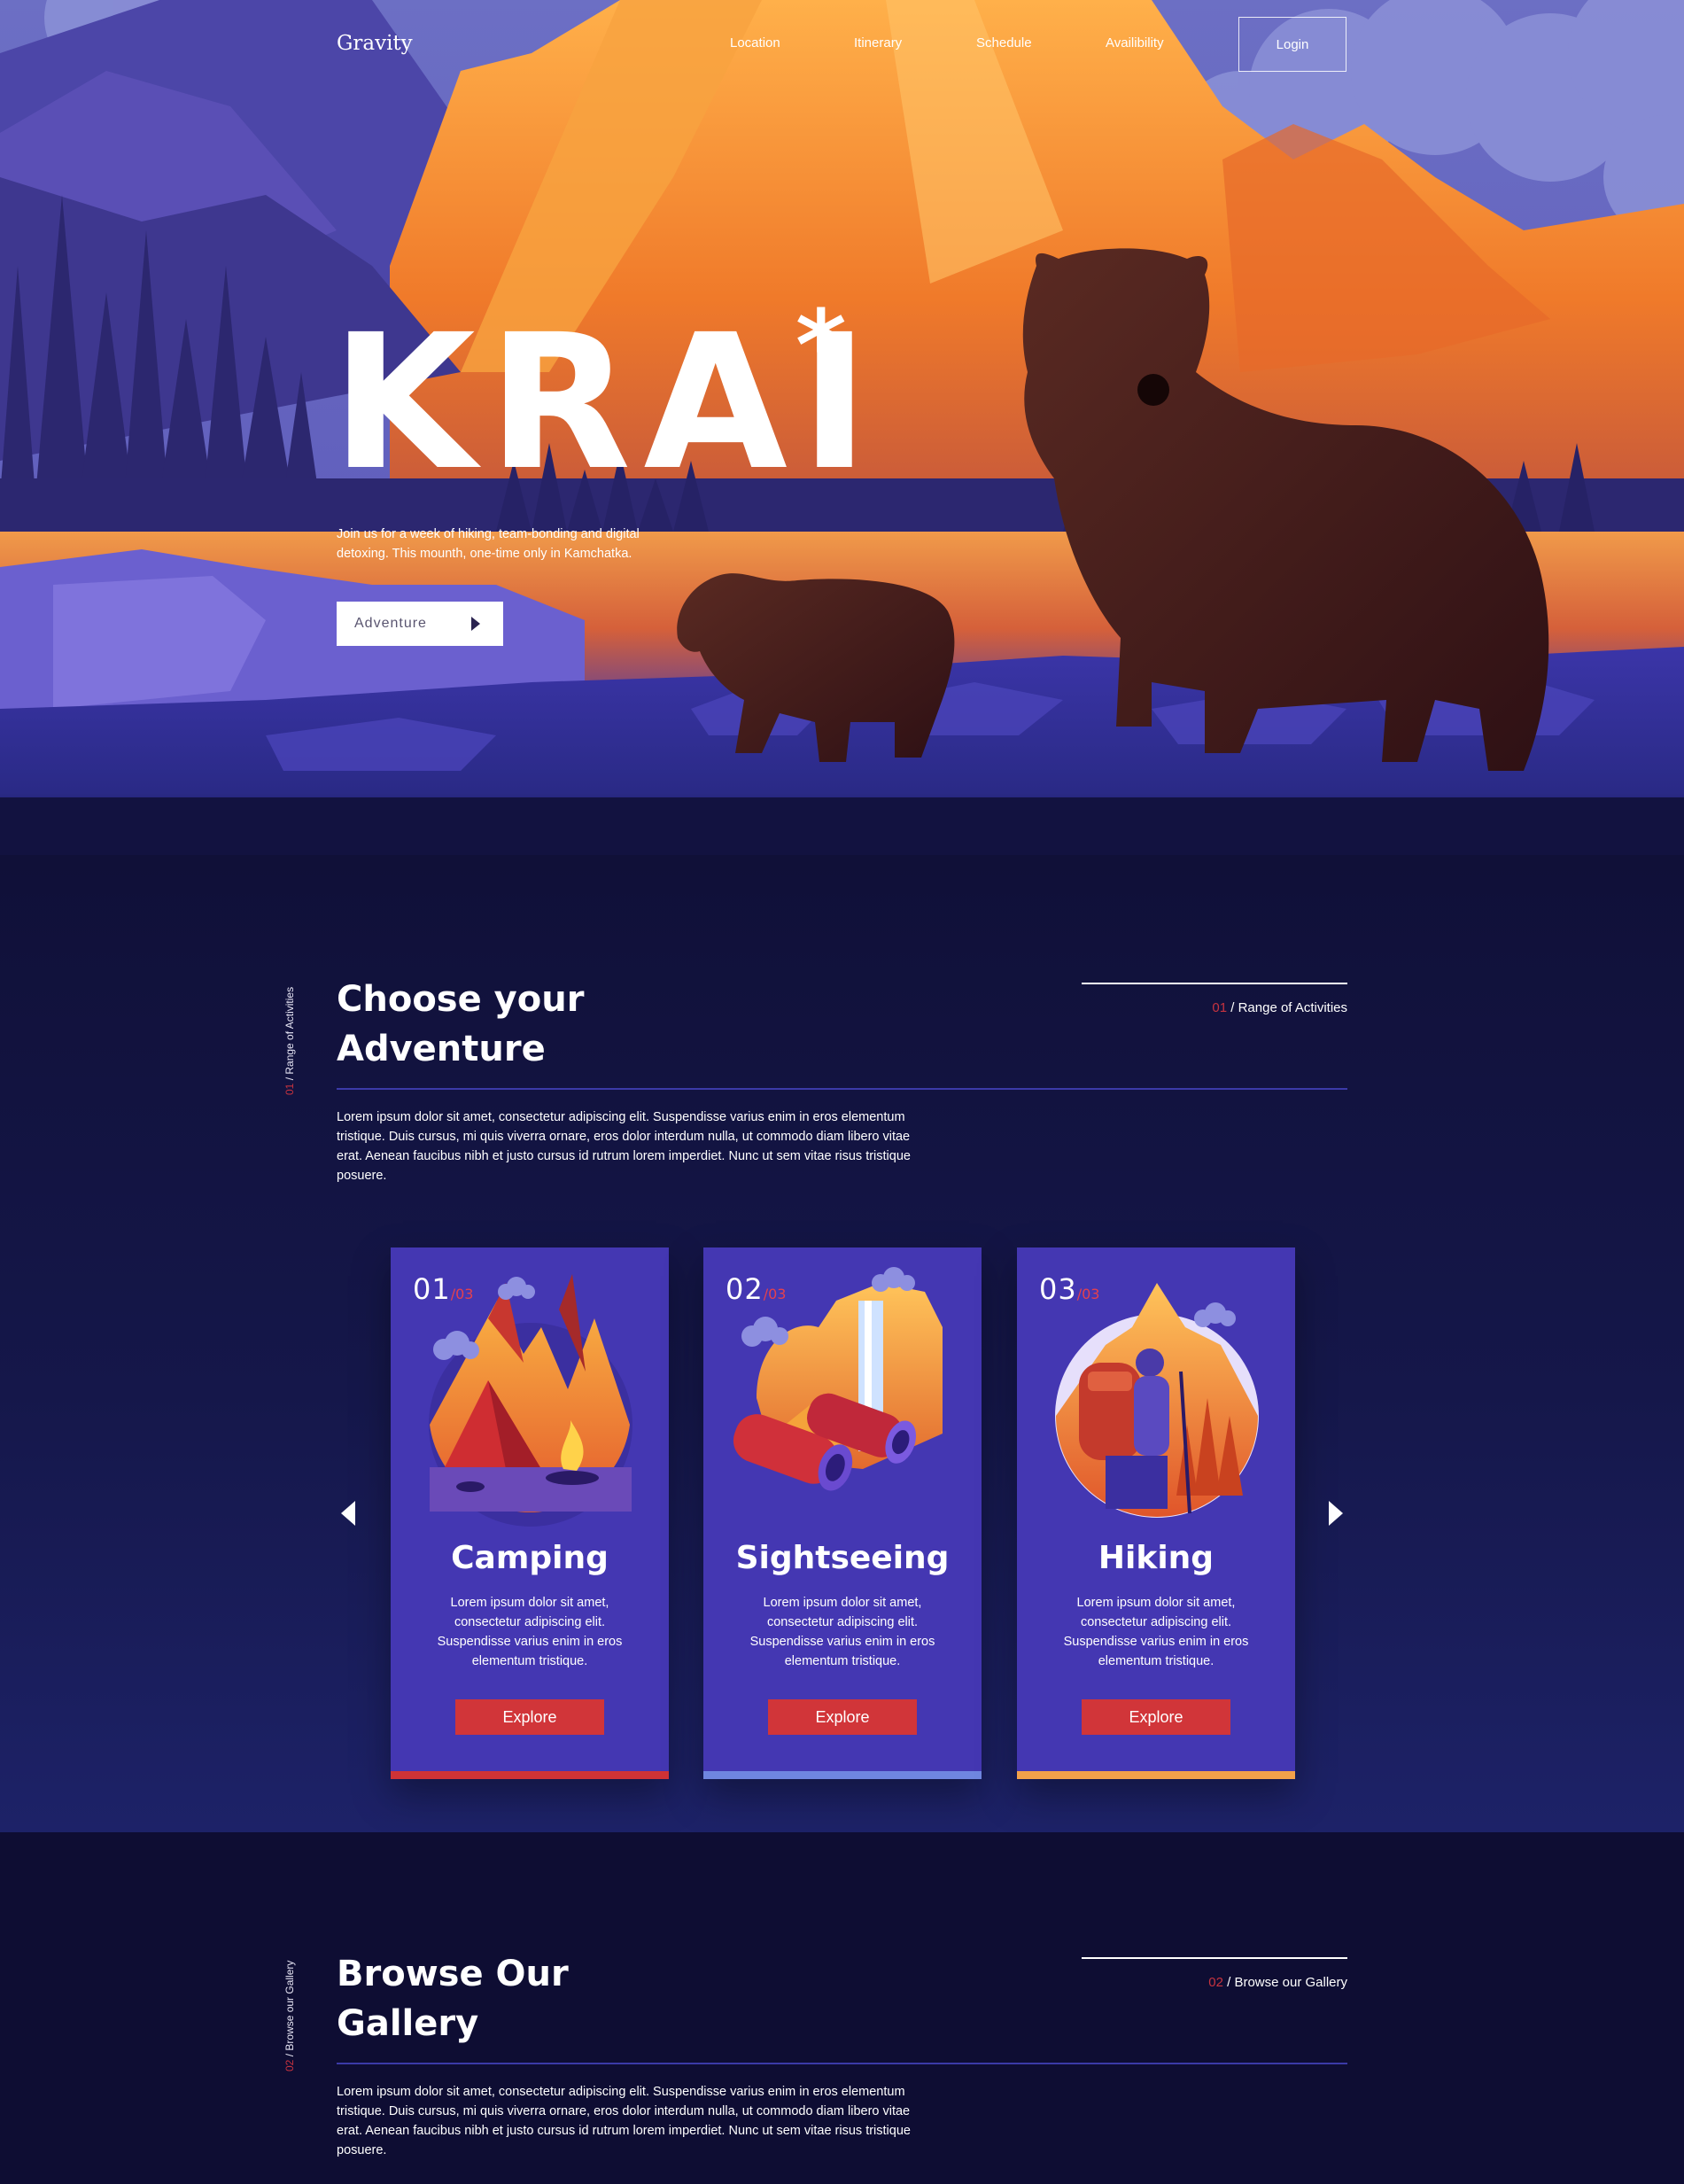 The height and width of the screenshot is (2184, 1684). What do you see at coordinates (1287, 1007) in the screenshot?
I see `breadcrumb-text: / Range of Activities` at bounding box center [1287, 1007].